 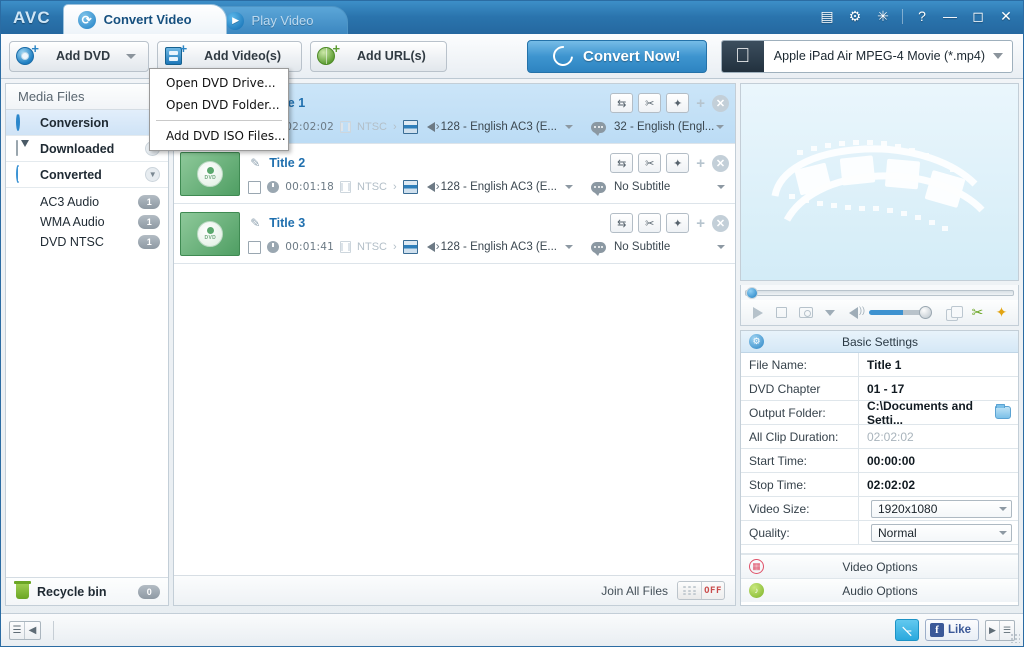 I want to click on folder-browse-icon, so click(x=1003, y=411).